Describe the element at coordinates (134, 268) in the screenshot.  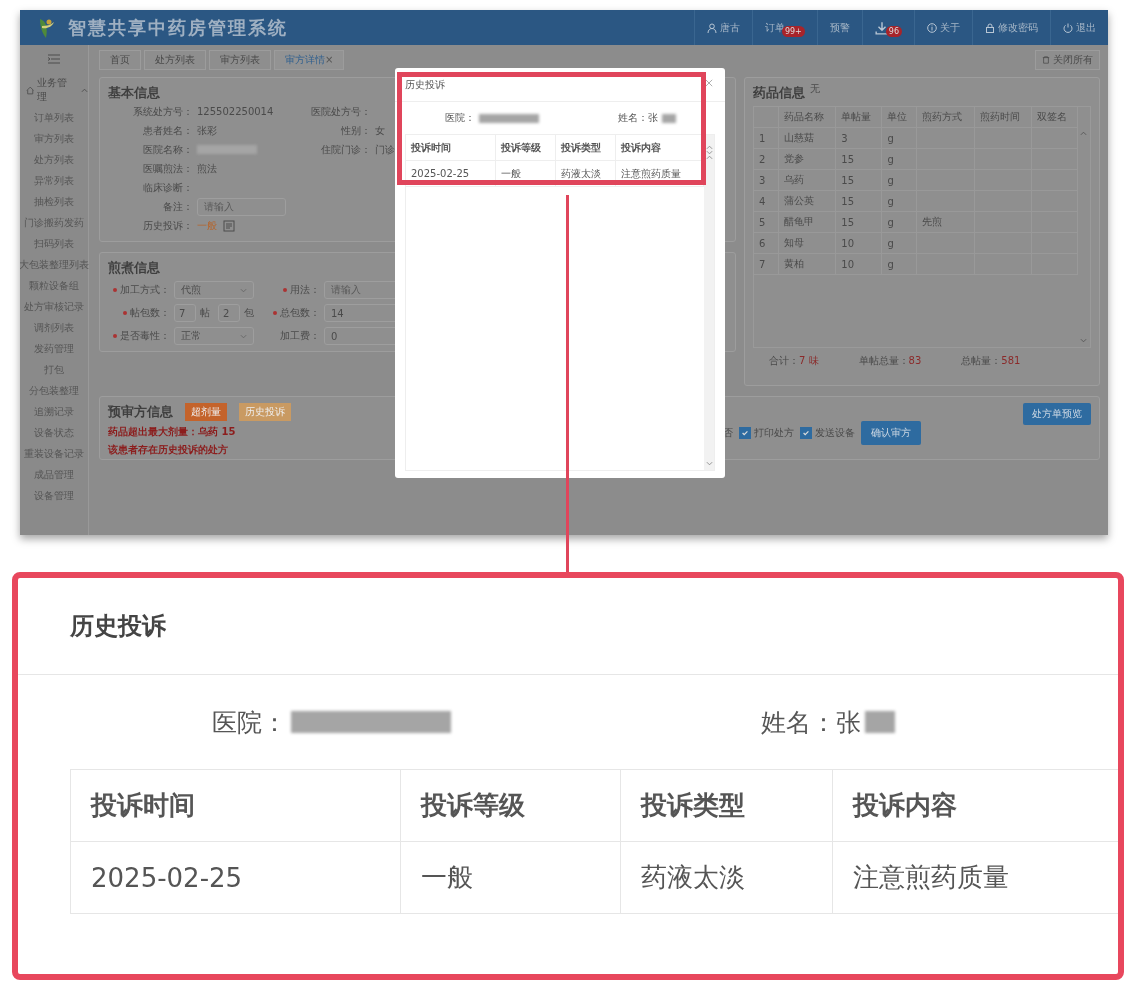
I see `section-title: 煎煮信息` at that location.